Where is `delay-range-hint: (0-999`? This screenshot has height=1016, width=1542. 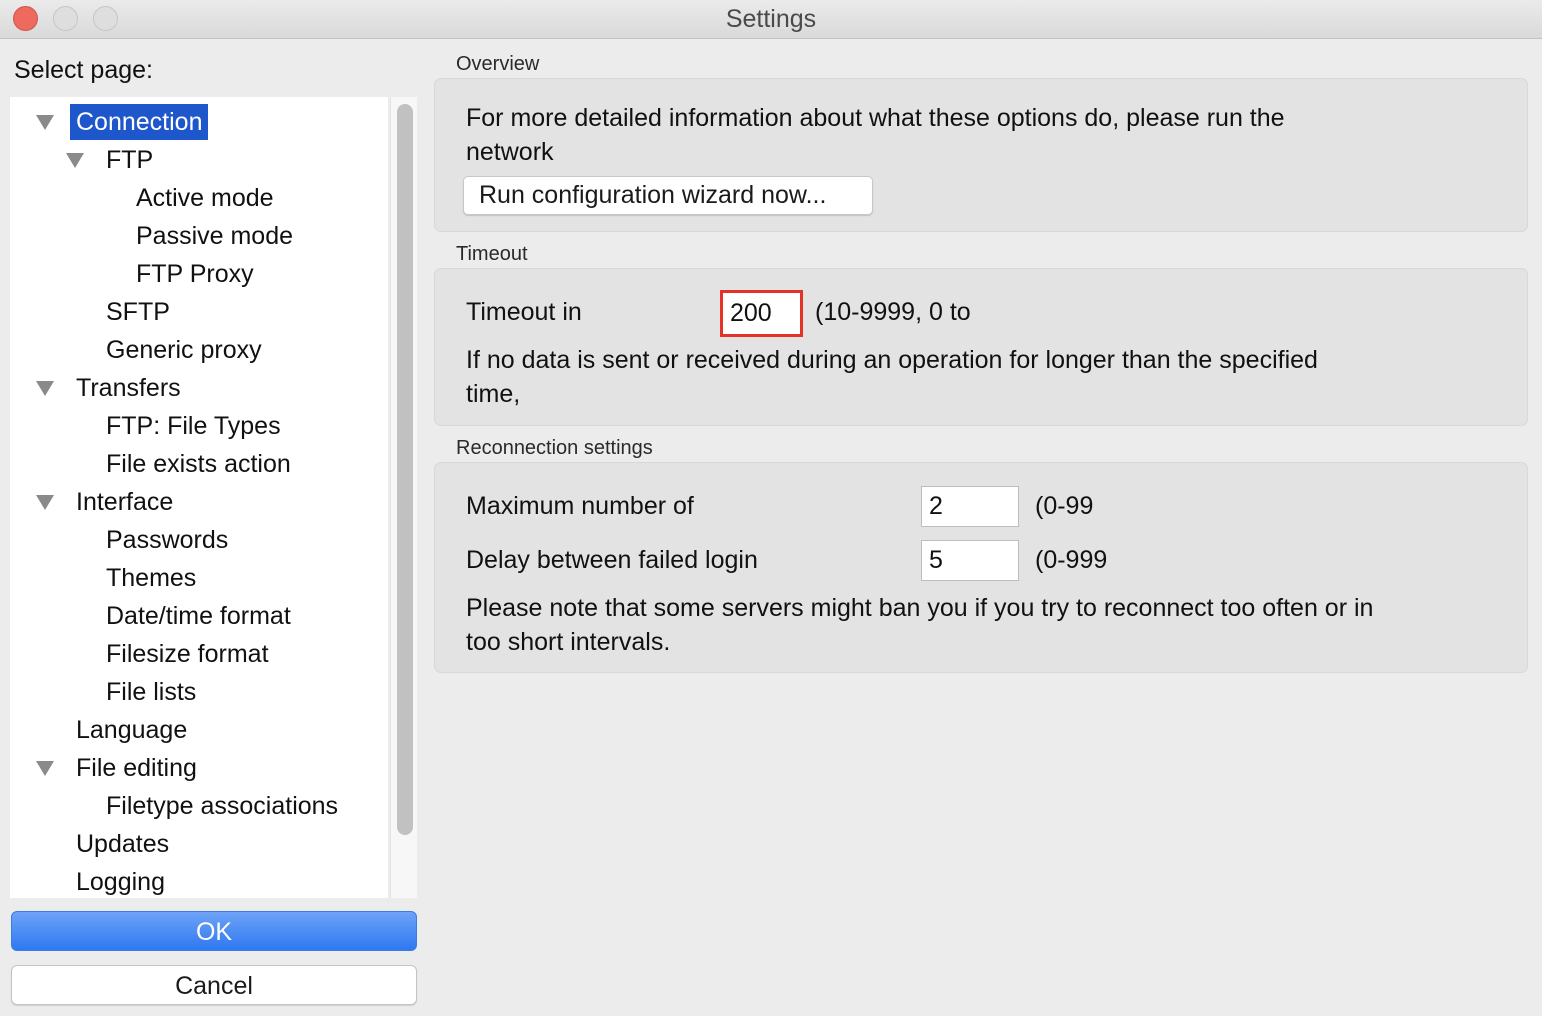
delay-range-hint: (0-999 is located at coordinates (1071, 560).